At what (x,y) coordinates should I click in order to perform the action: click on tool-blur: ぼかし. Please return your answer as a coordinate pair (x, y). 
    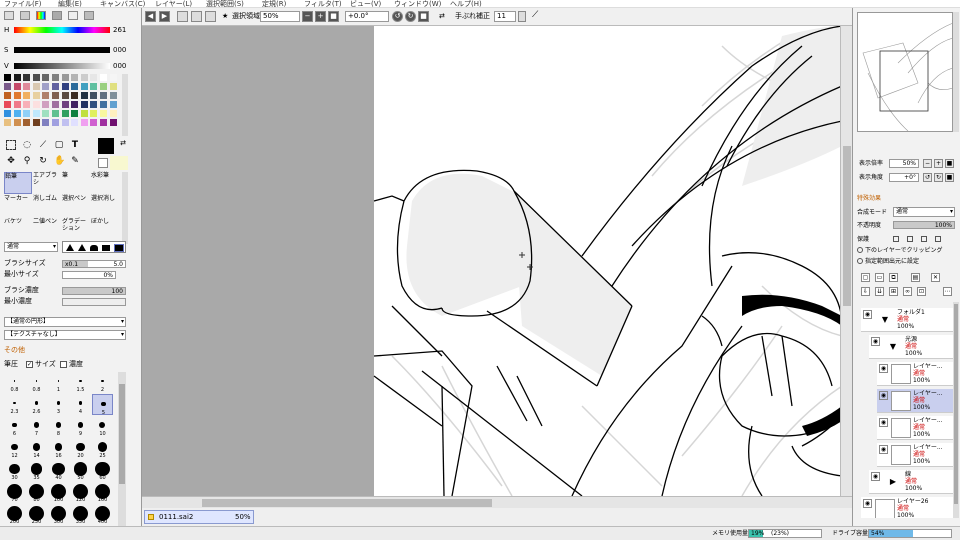
    Looking at the image, I should click on (105, 229).